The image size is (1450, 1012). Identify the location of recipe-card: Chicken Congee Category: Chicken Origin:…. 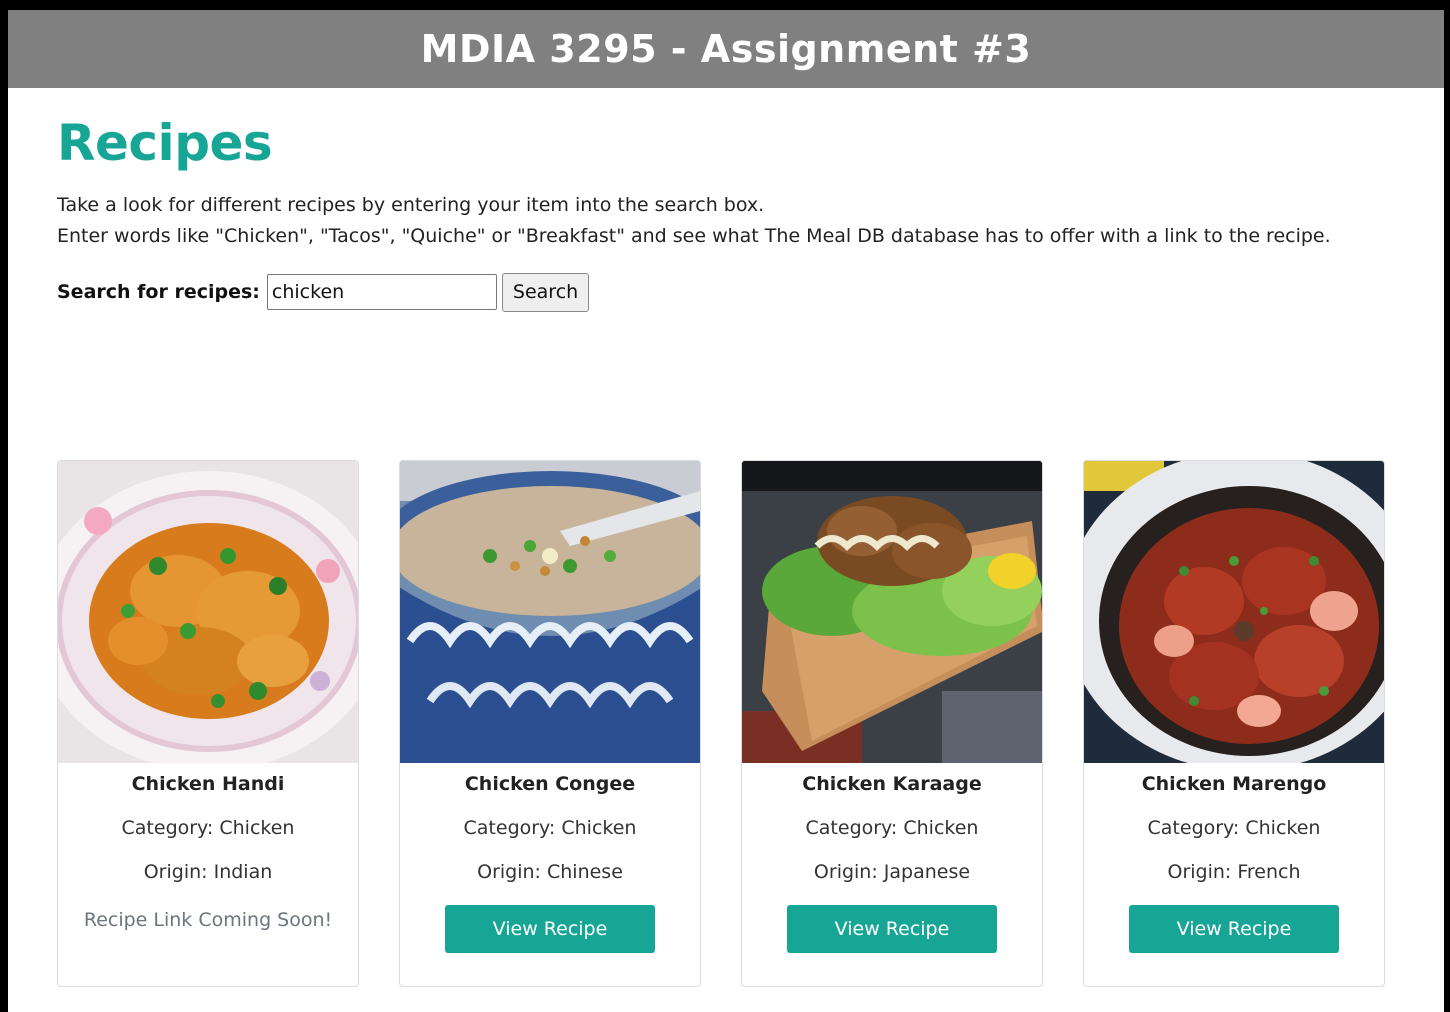
(550, 723).